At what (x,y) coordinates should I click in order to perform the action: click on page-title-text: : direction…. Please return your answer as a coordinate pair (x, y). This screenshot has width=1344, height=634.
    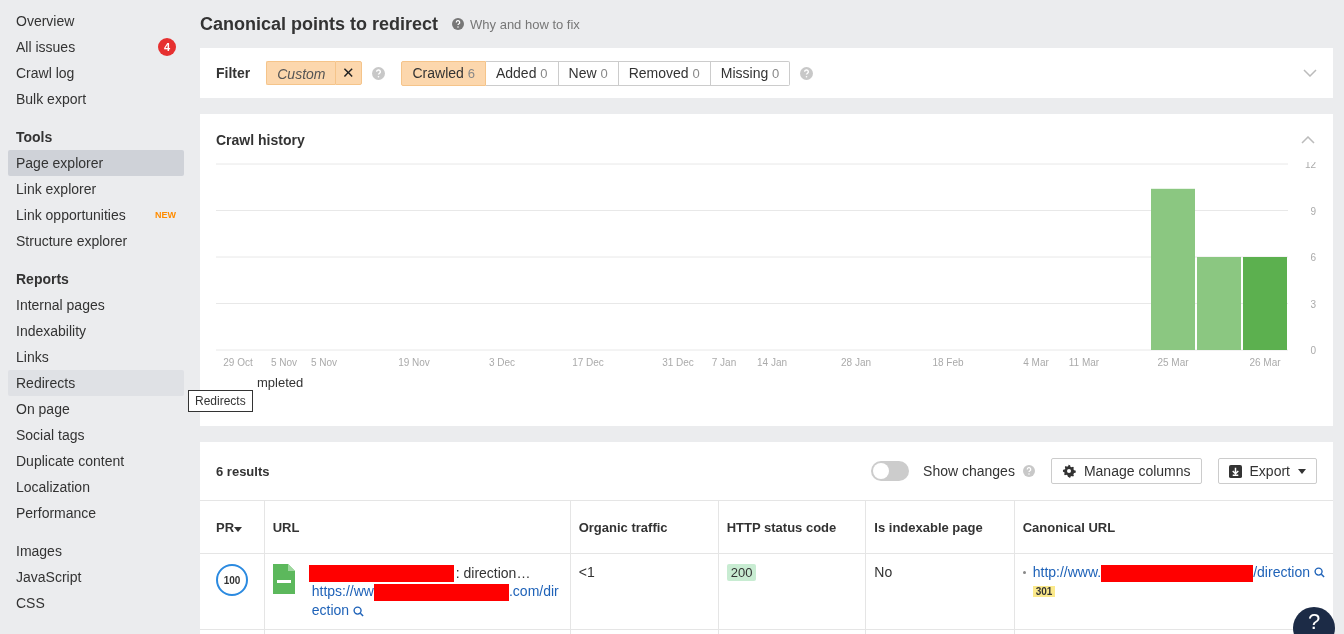
    Looking at the image, I should click on (493, 573).